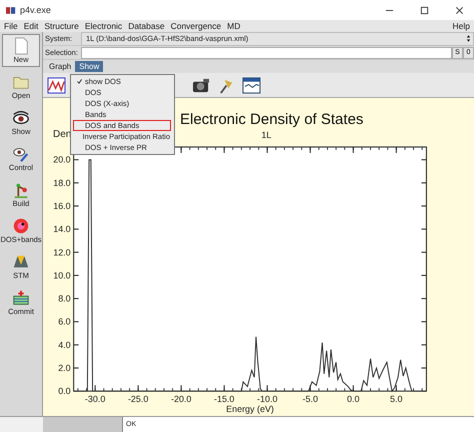 The image size is (474, 432). What do you see at coordinates (61, 26) in the screenshot?
I see `menu-item: Structure` at bounding box center [61, 26].